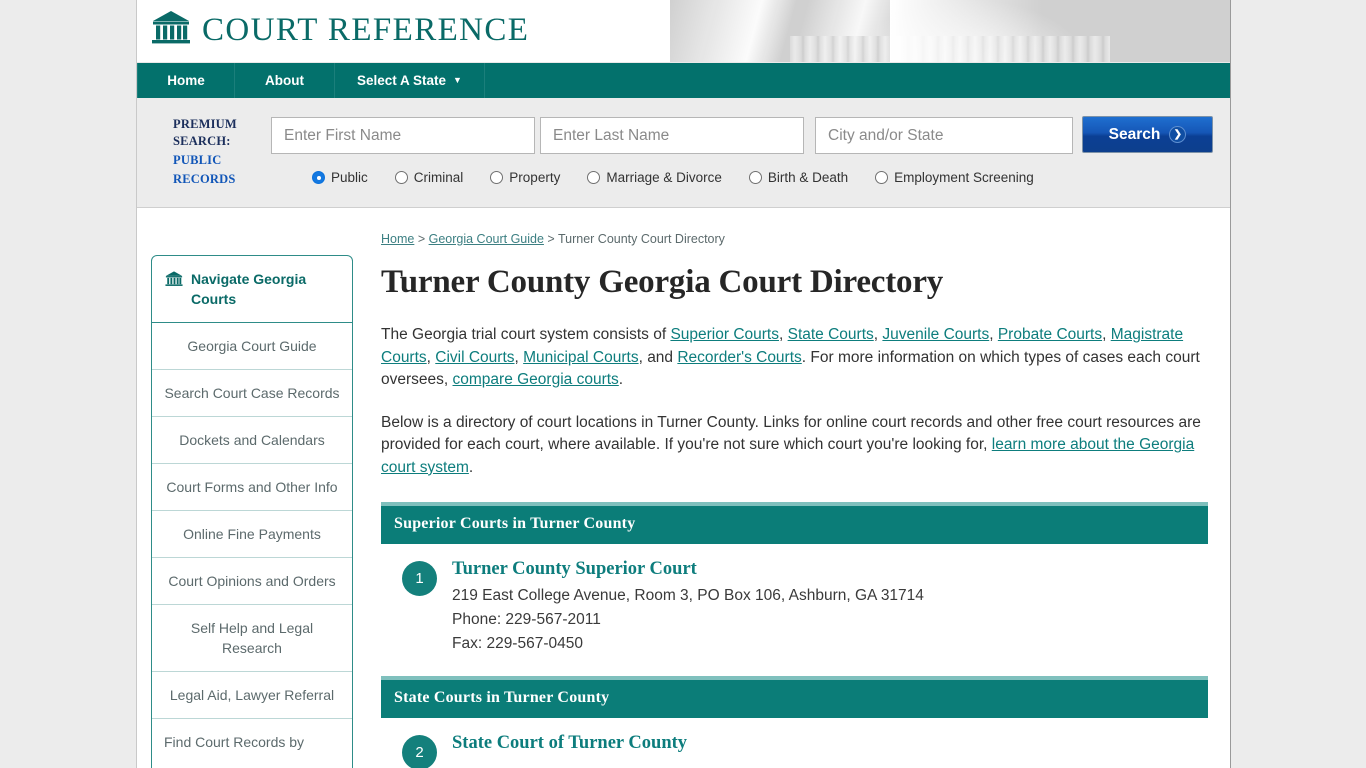 The width and height of the screenshot is (1366, 768). What do you see at coordinates (683, 31) in the screenshot?
I see `masthead: COURT REFERENCE` at bounding box center [683, 31].